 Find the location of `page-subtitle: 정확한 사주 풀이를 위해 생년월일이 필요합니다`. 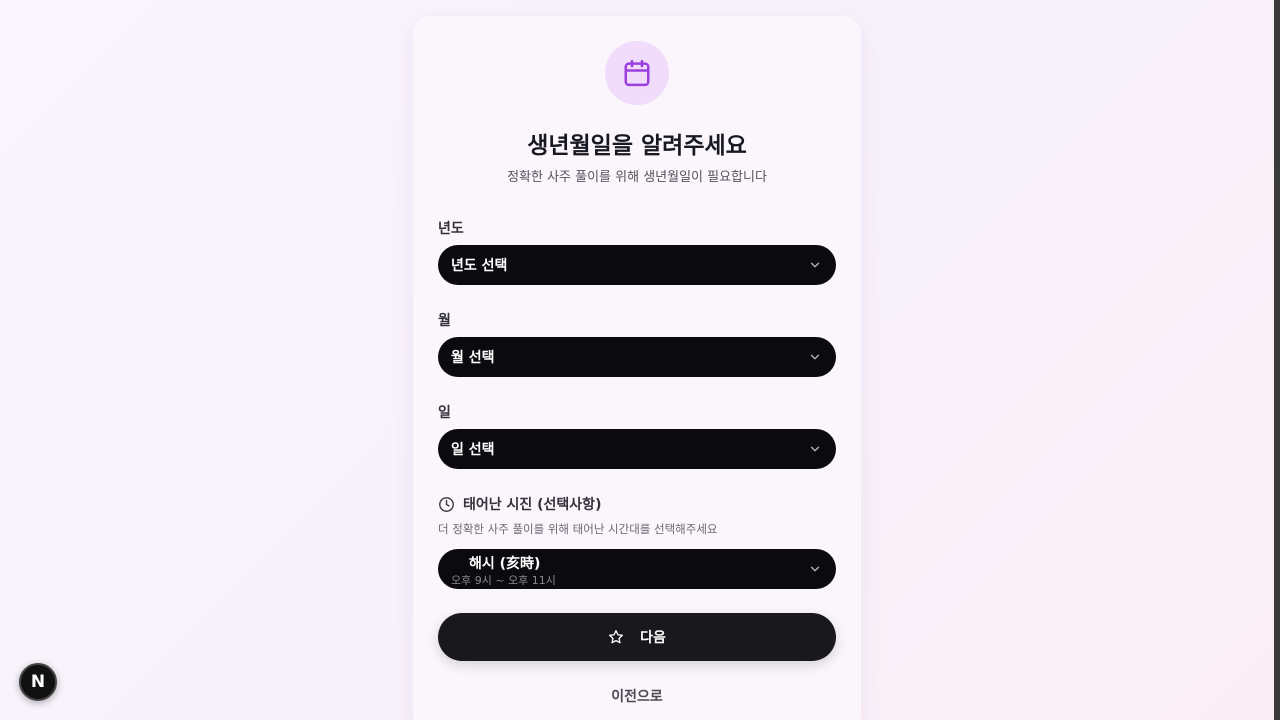

page-subtitle: 정확한 사주 풀이를 위해 생년월일이 필요합니다 is located at coordinates (637, 177).